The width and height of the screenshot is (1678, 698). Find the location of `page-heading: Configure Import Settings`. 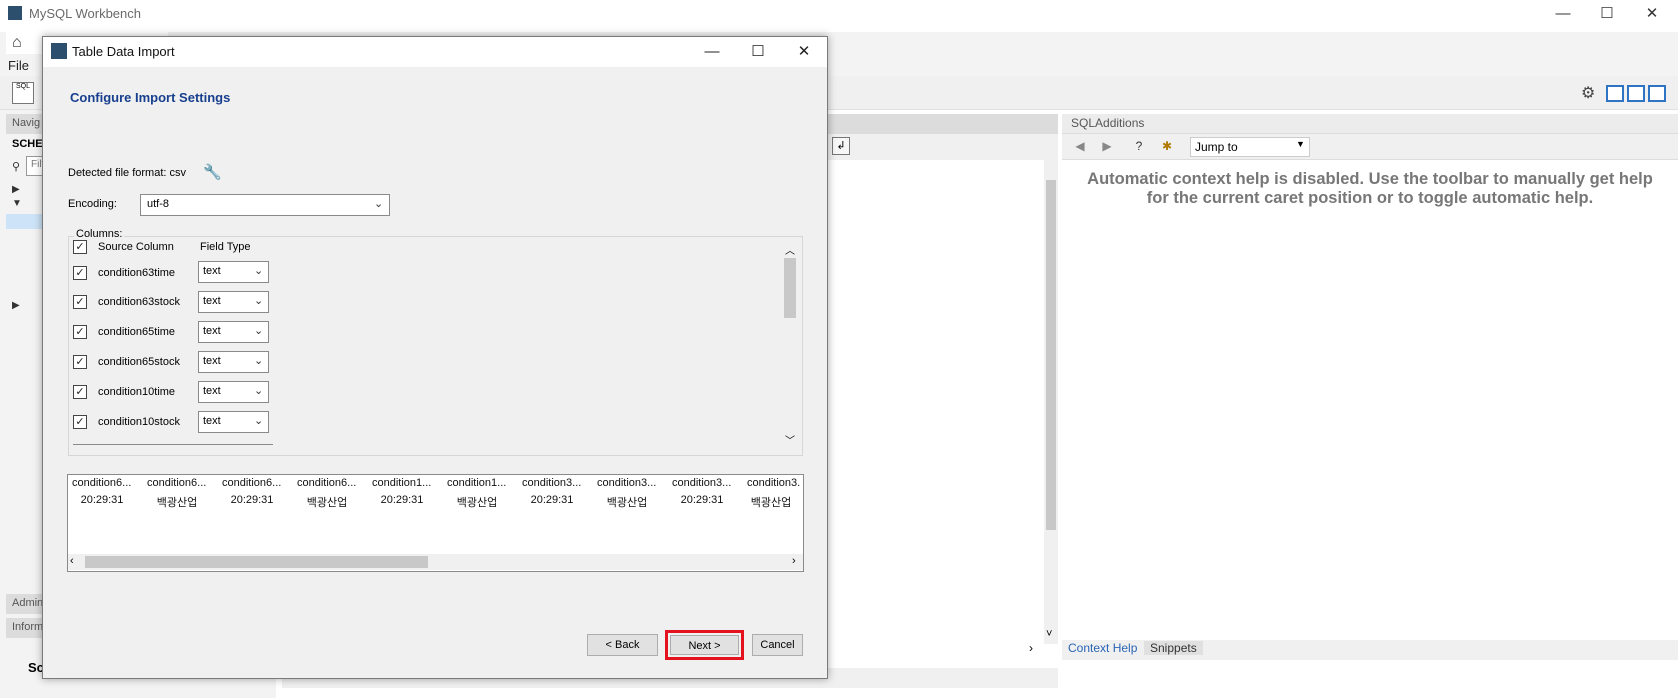

page-heading: Configure Import Settings is located at coordinates (150, 97).